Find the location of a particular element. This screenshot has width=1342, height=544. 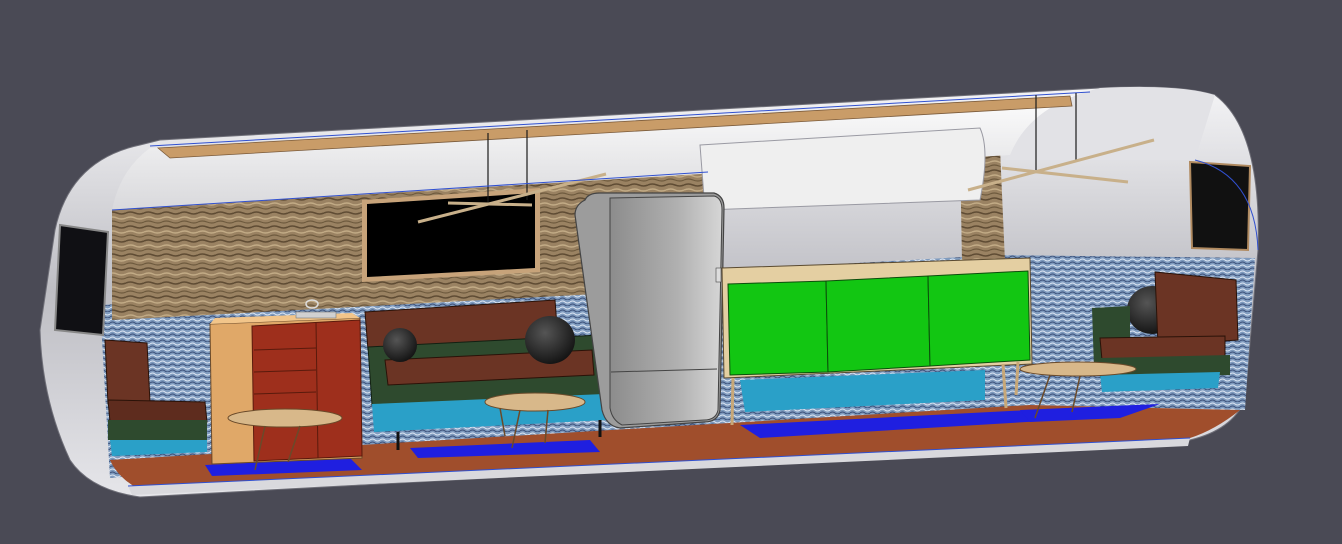

rear-window is located at coordinates (1220, 206).